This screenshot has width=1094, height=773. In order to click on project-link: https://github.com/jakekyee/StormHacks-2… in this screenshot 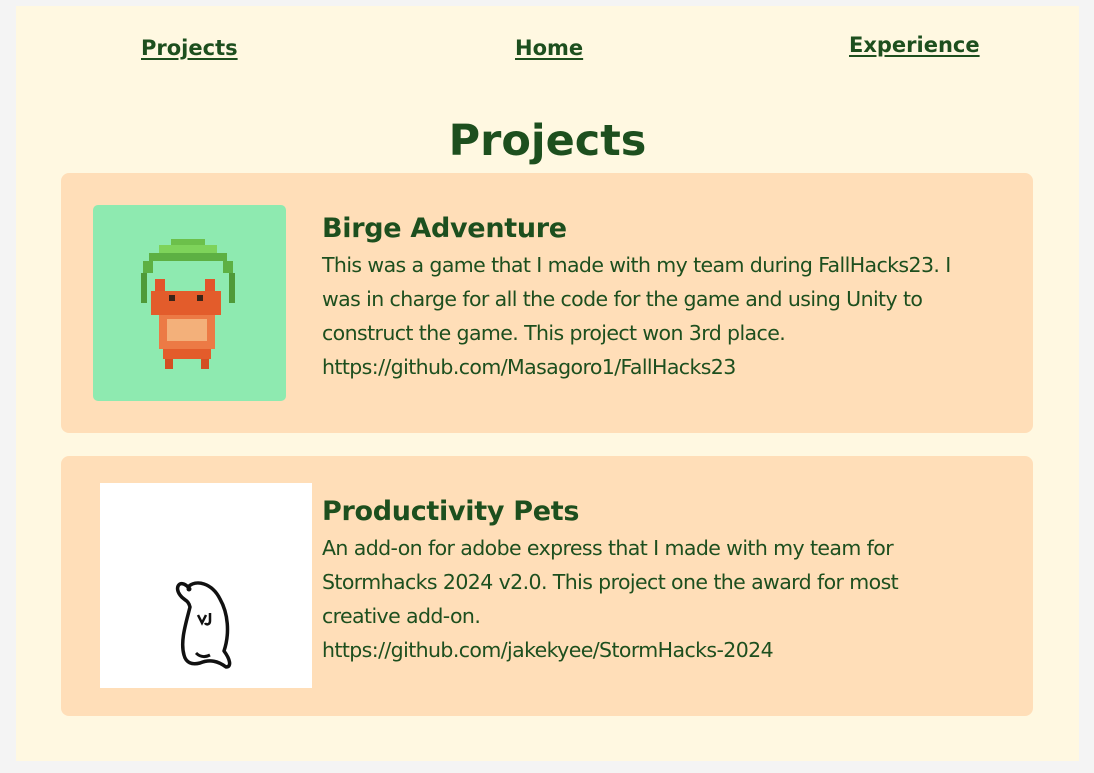, I will do `click(647, 650)`.